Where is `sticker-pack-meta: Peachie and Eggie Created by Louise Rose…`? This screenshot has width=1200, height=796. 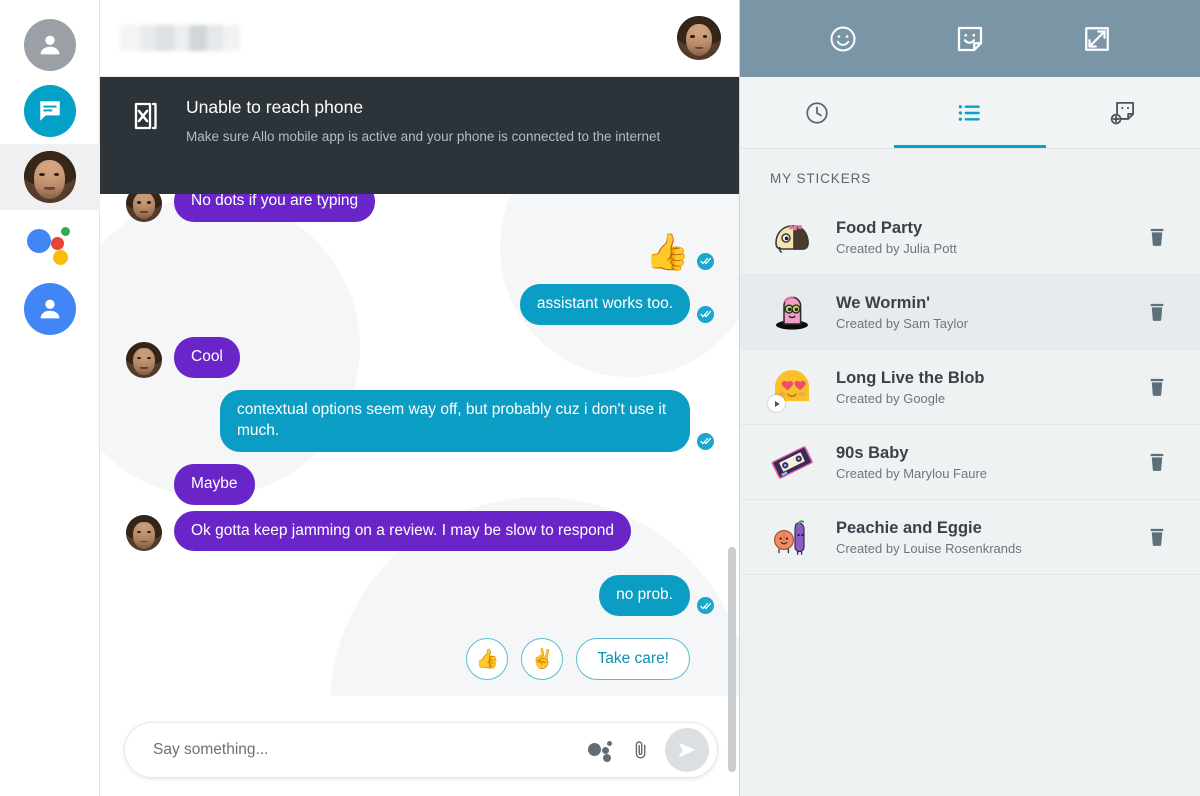
sticker-pack-meta: Peachie and Eggie Created by Louise Rose… is located at coordinates (989, 537).